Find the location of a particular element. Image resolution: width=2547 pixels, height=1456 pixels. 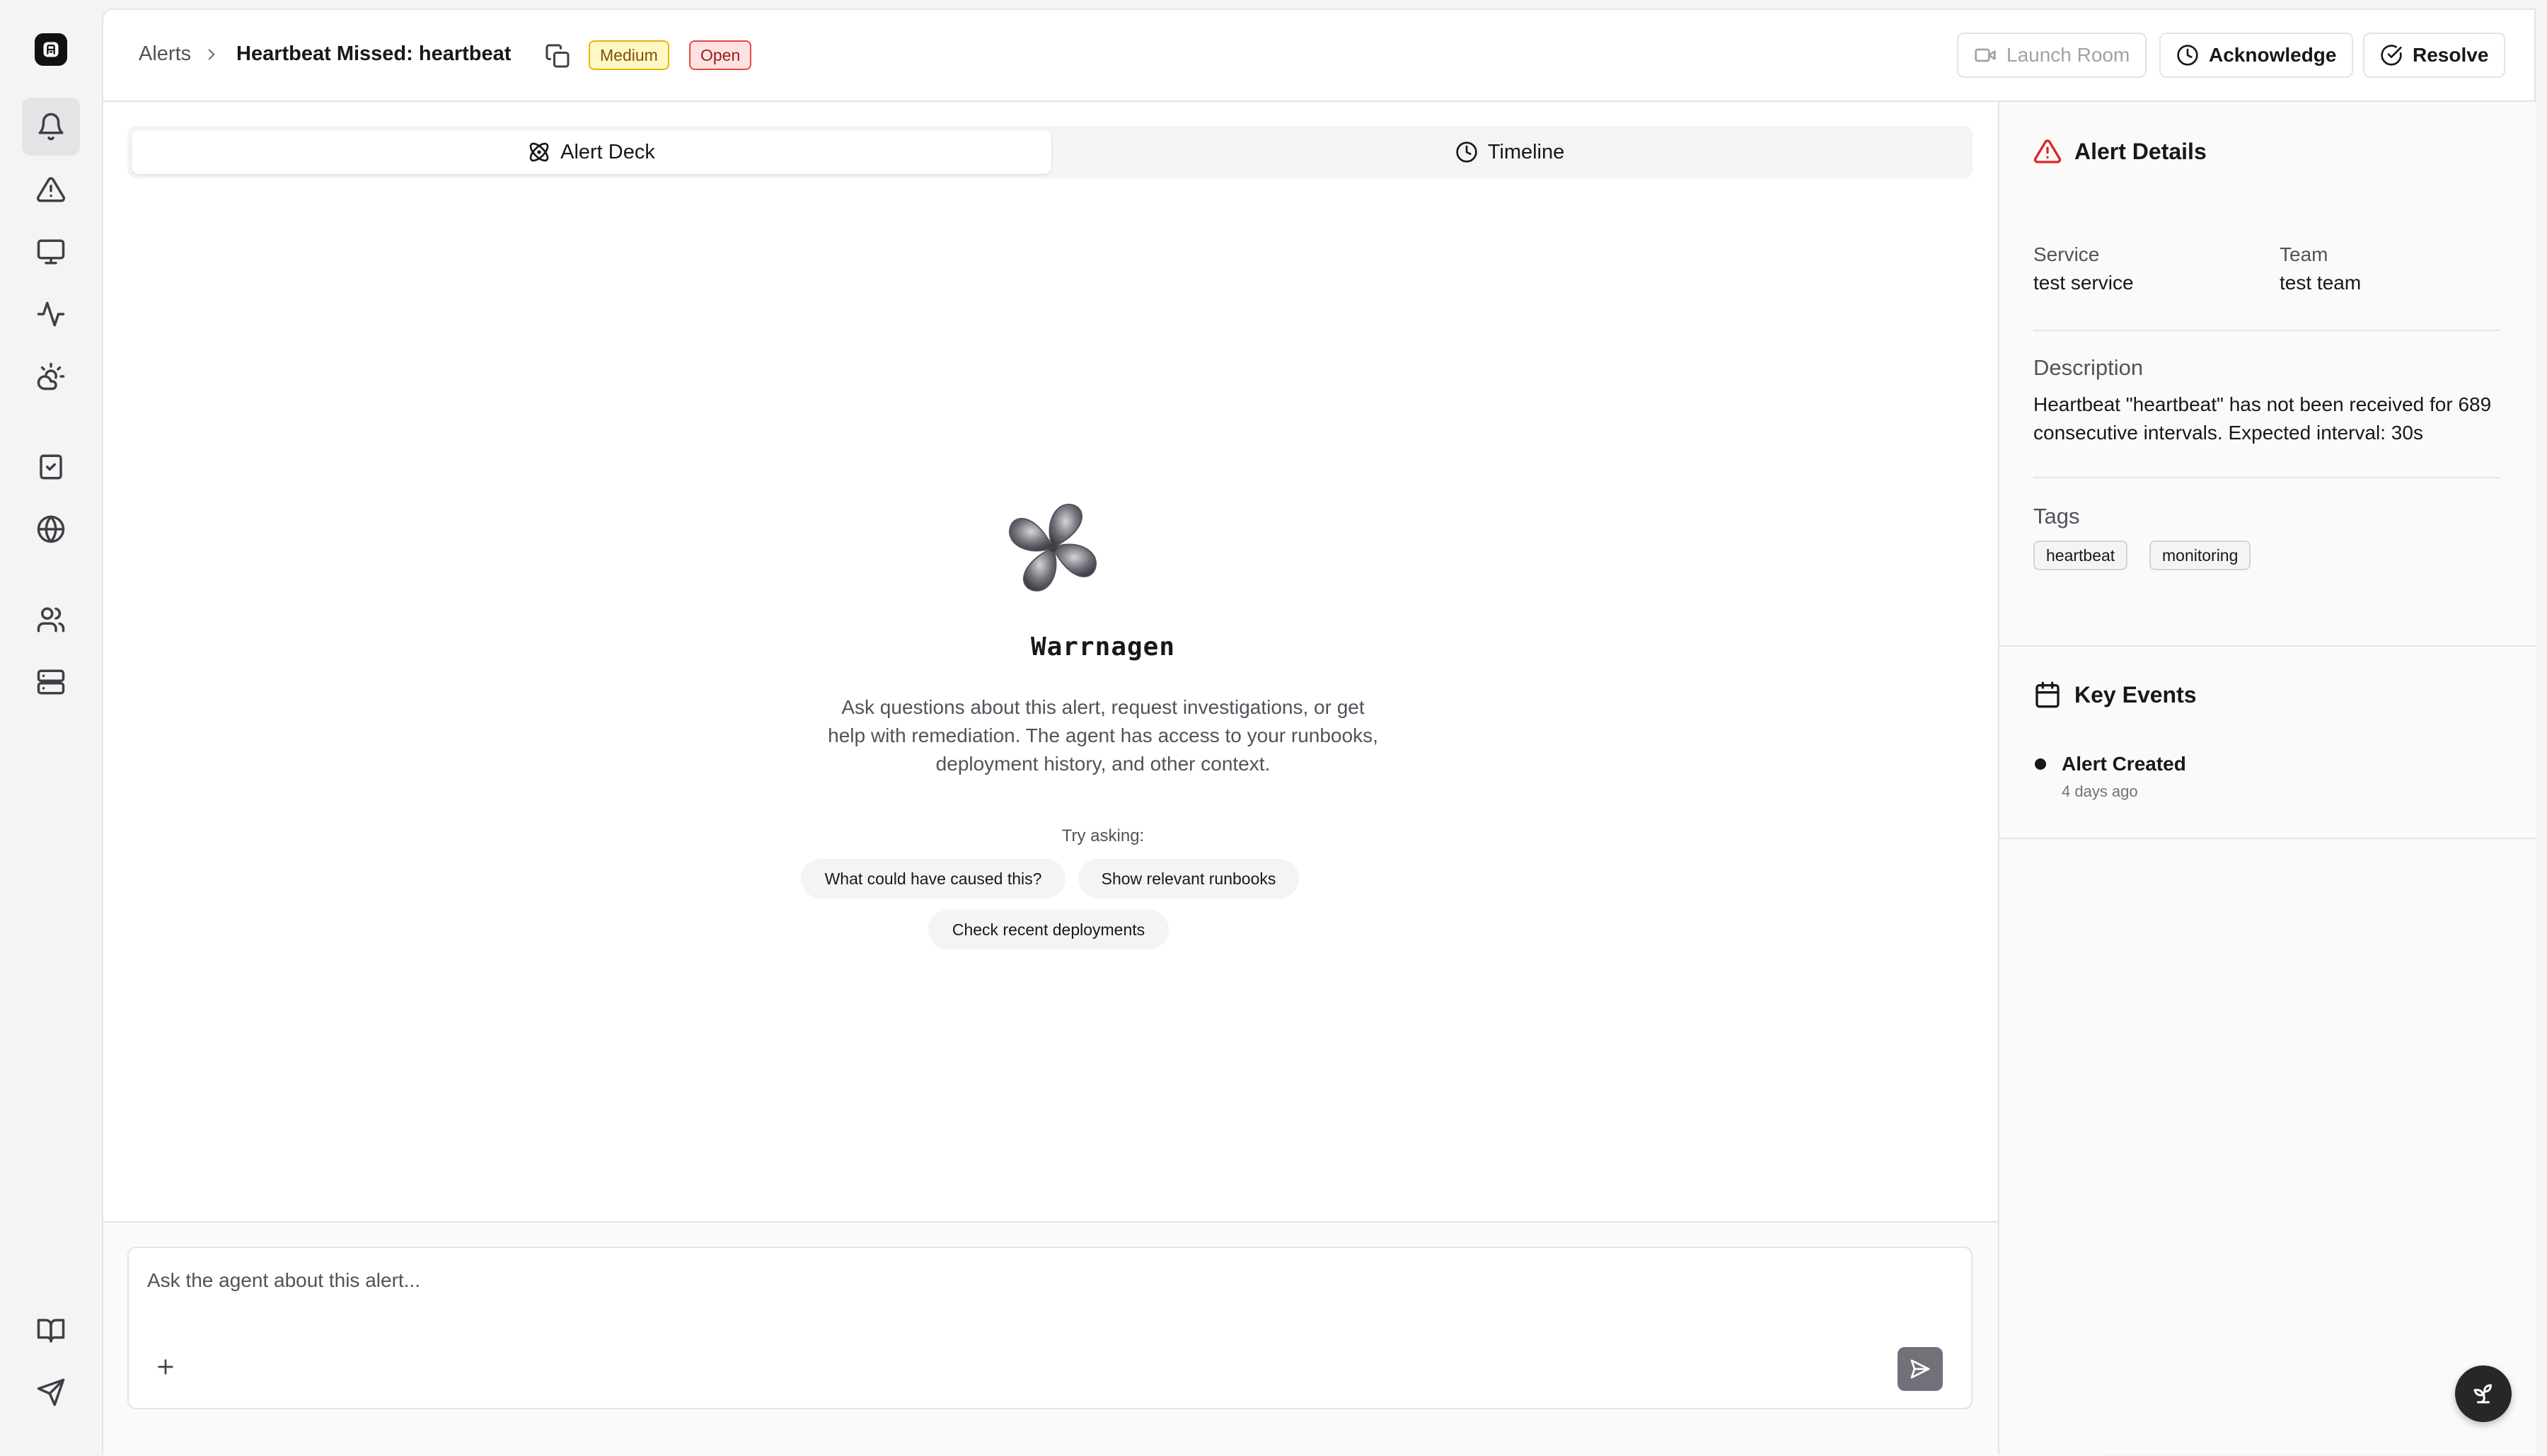

breadcrumb-alerts-link: Alerts is located at coordinates (165, 54).